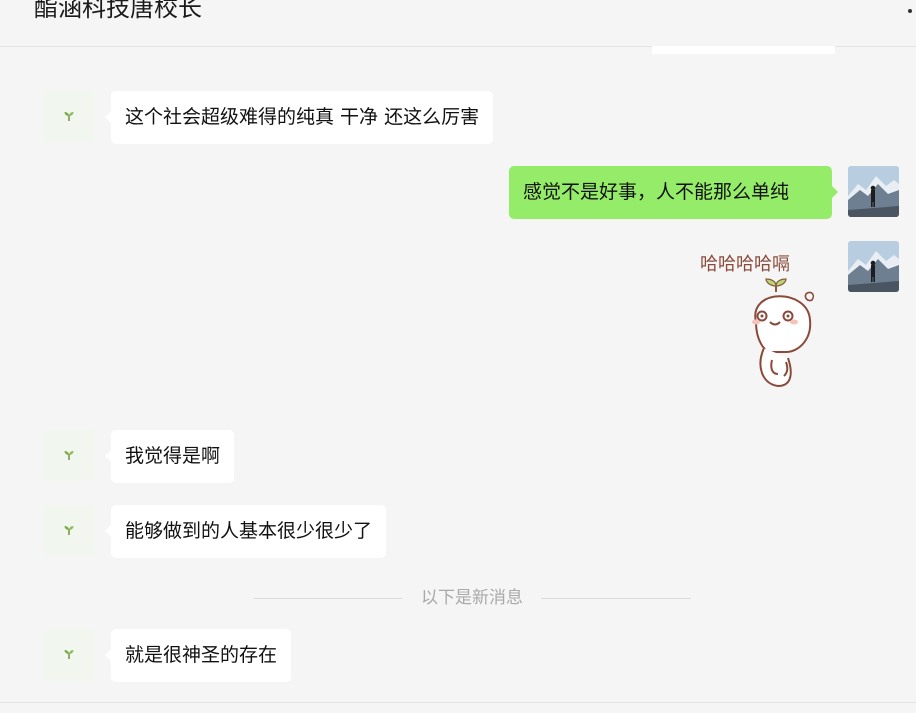 This screenshot has height=713, width=916. What do you see at coordinates (328, 598) in the screenshot?
I see `divider-line-left` at bounding box center [328, 598].